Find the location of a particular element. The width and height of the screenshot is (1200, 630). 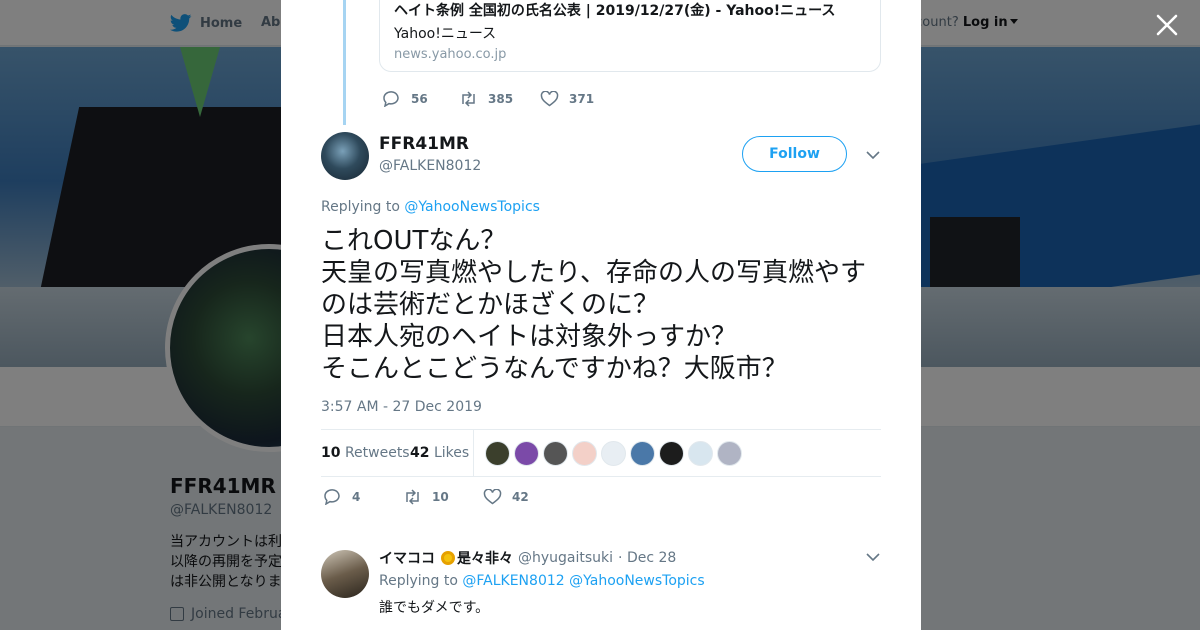

link-card-description: Yahoo!ニュース is located at coordinates (445, 34).